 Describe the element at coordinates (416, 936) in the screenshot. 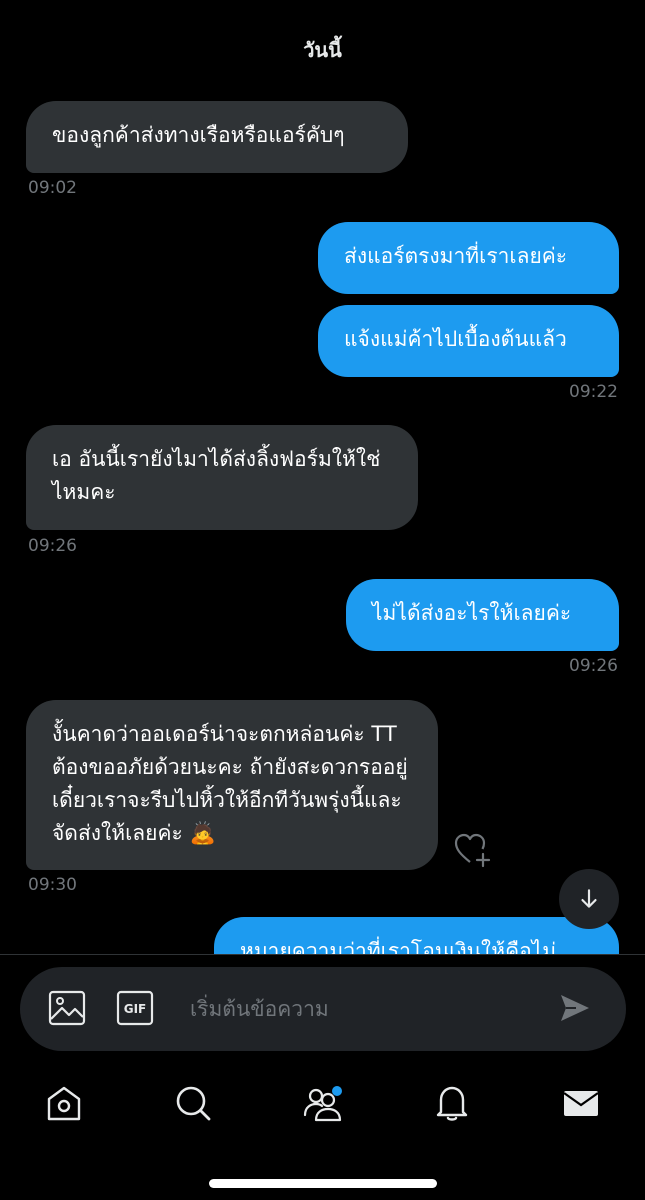

I see `message-bubble-outgoing: หมายความว่าที่เราโอนเงินให้คือไม่` at that location.